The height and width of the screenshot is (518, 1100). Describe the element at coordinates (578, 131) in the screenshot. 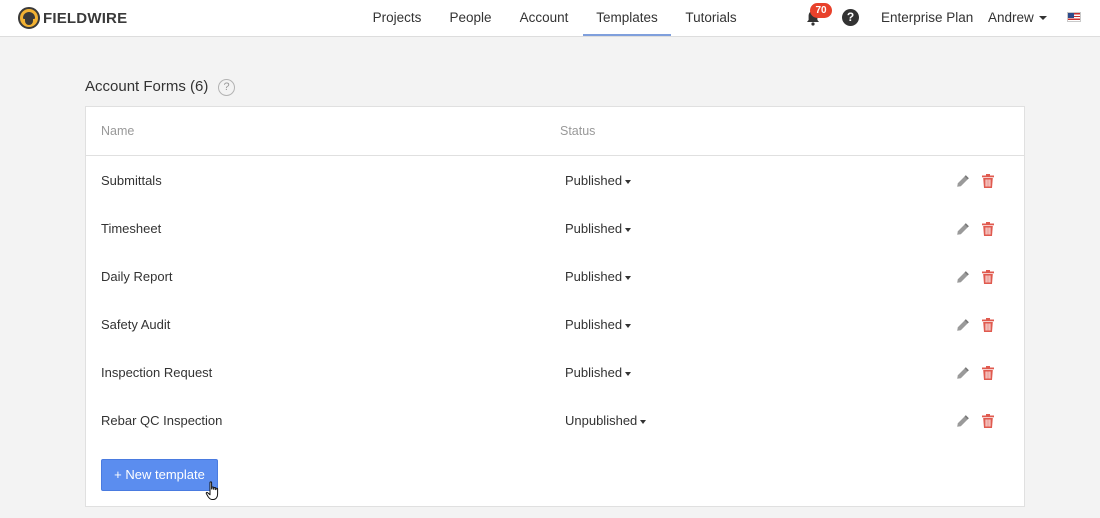

I see `column-header-status: Status` at that location.